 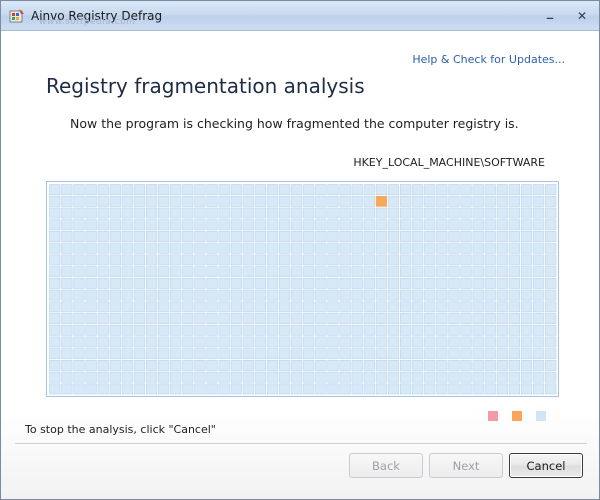 What do you see at coordinates (466, 465) in the screenshot?
I see `next-button: Next` at bounding box center [466, 465].